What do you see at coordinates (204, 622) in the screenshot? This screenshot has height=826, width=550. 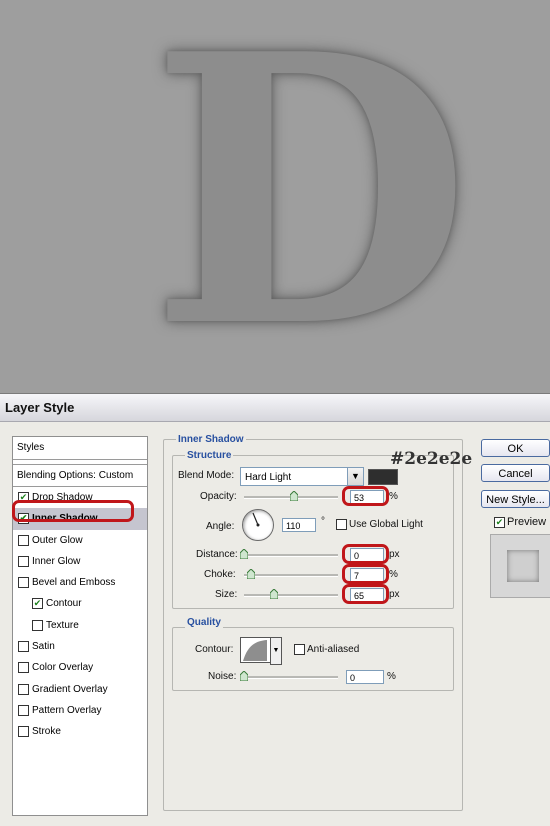 I see `quality-title: Quality` at bounding box center [204, 622].